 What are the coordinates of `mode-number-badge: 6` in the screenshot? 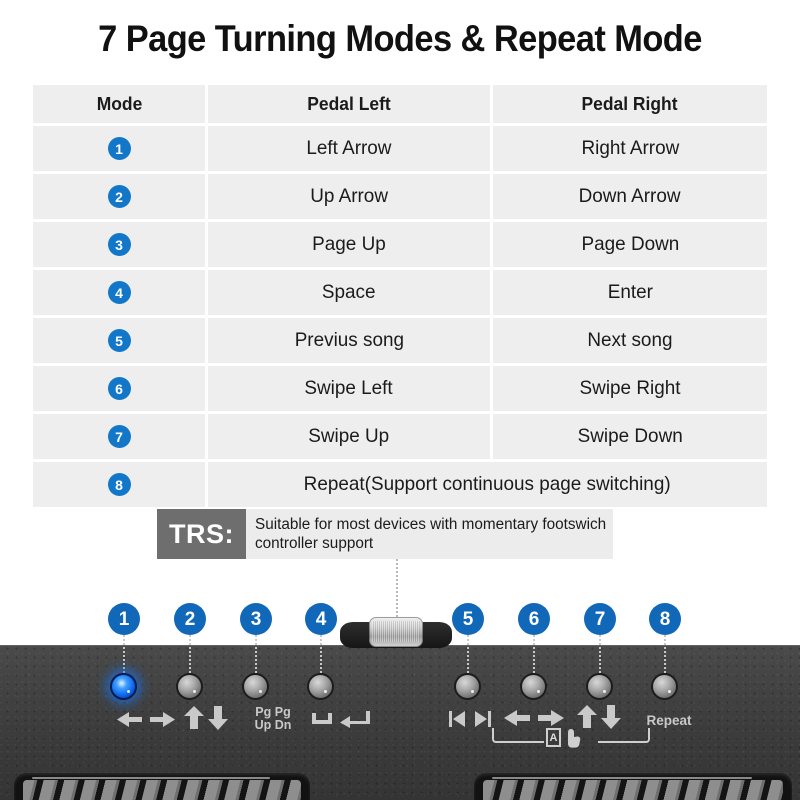 It's located at (119, 388).